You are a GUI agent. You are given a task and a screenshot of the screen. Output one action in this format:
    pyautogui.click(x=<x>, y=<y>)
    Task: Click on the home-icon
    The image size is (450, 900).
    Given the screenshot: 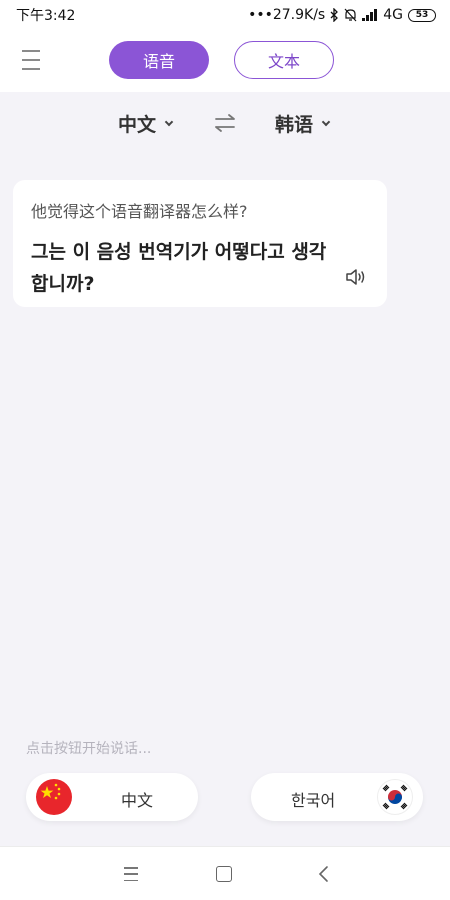 What is the action you would take?
    pyautogui.click(x=224, y=874)
    